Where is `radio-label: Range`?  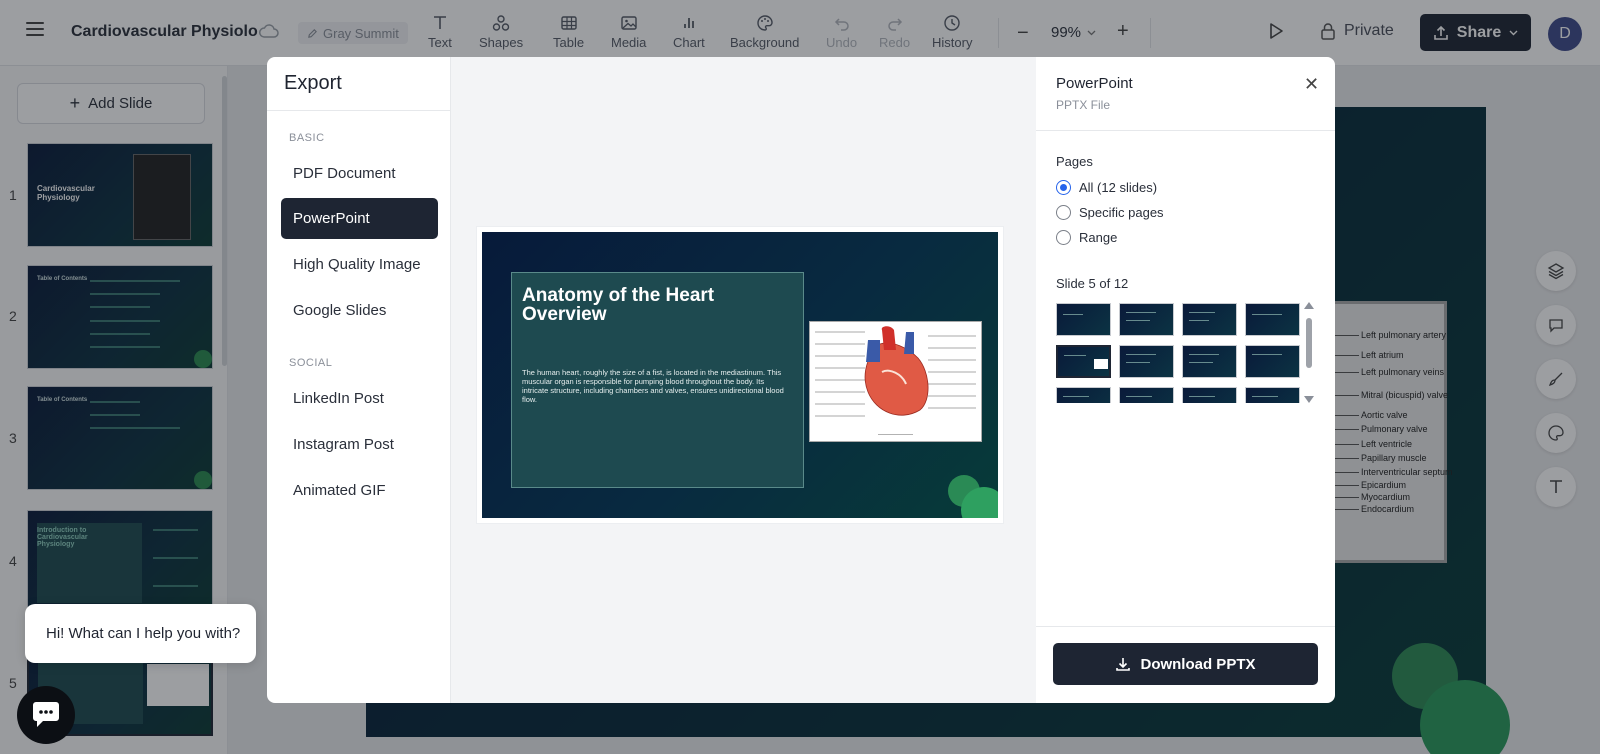
radio-label: Range is located at coordinates (1098, 237).